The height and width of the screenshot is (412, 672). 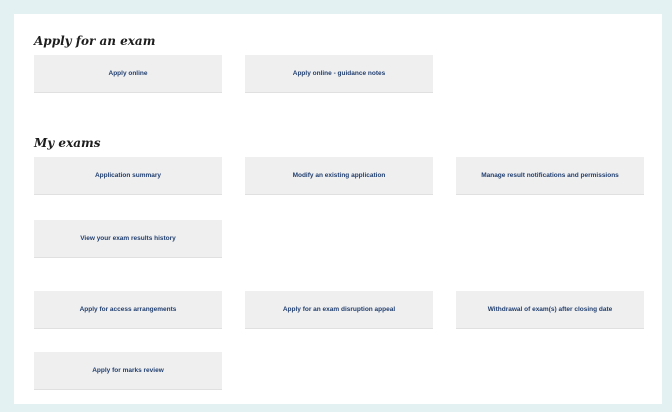 I want to click on my-exams-section-title: My exams, so click(x=67, y=143).